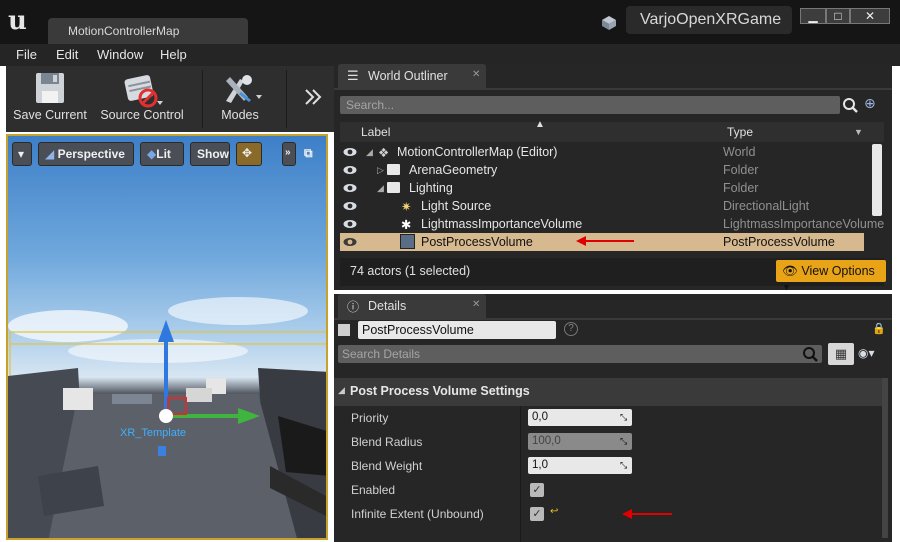 This screenshot has height=542, width=900. Describe the element at coordinates (407, 241) in the screenshot. I see `post-process-volume-icon` at that location.